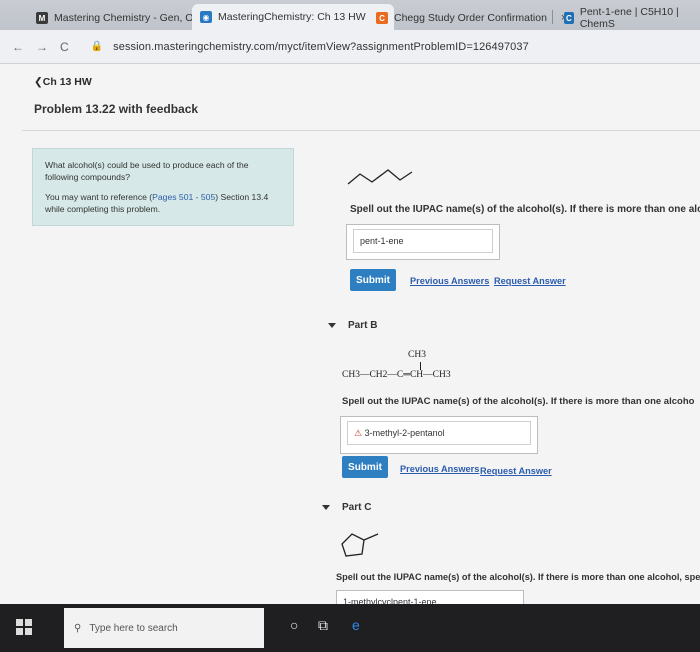  What do you see at coordinates (430, 598) in the screenshot?
I see `part-c-answer-box: 1-methylcyclpent-1-ene` at bounding box center [430, 598].